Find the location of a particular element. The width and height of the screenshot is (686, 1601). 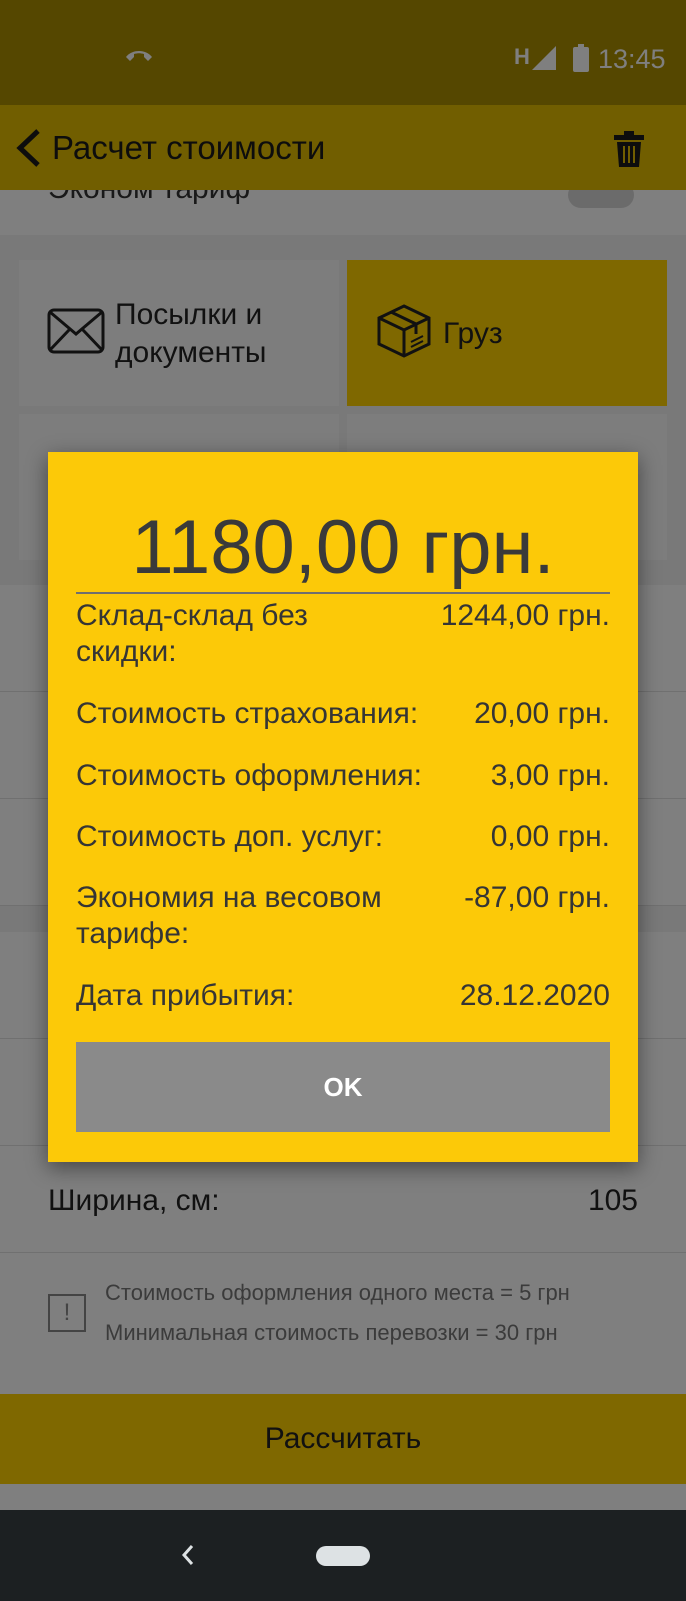

registration-label: Стоимость оформления: is located at coordinates (249, 775).